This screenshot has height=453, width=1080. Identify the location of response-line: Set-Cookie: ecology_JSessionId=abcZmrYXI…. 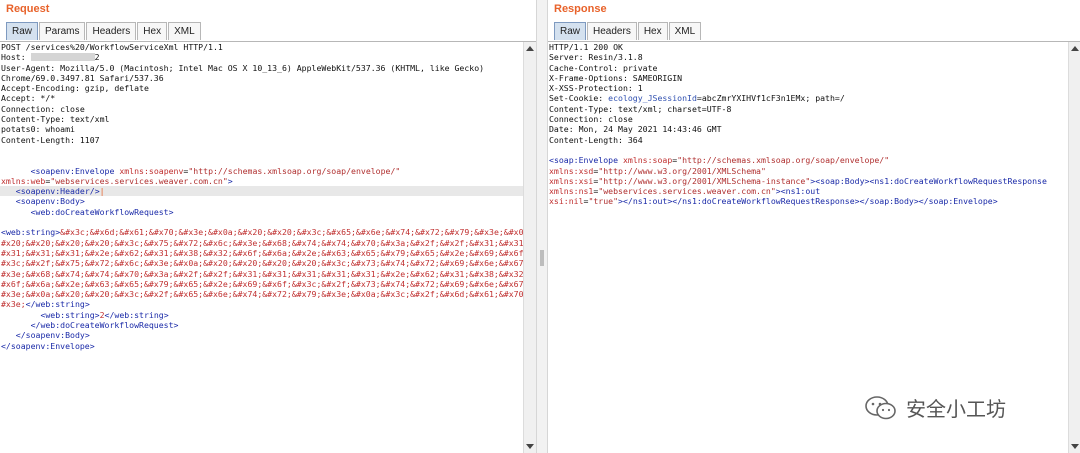
(697, 98).